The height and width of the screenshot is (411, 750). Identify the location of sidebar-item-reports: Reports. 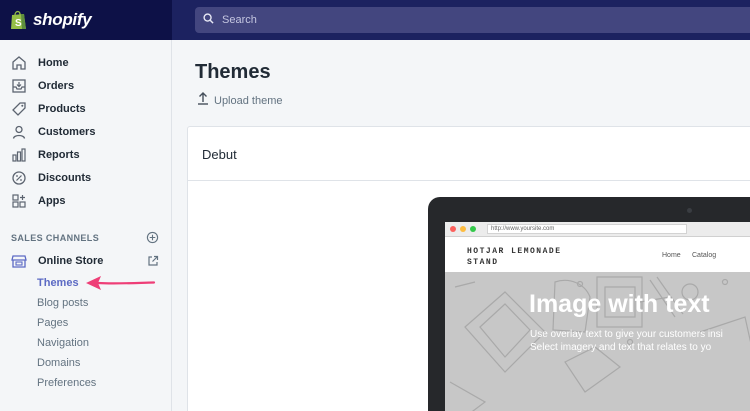
(45, 155).